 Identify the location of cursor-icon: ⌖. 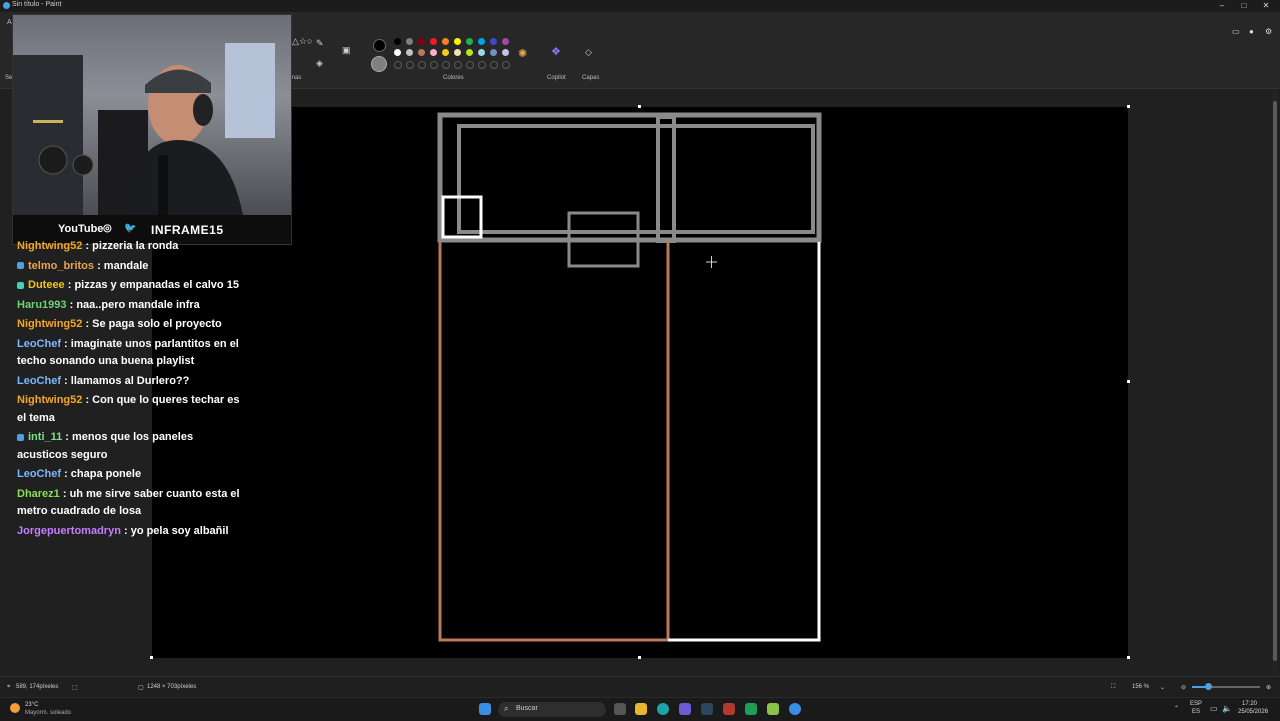
(9, 687).